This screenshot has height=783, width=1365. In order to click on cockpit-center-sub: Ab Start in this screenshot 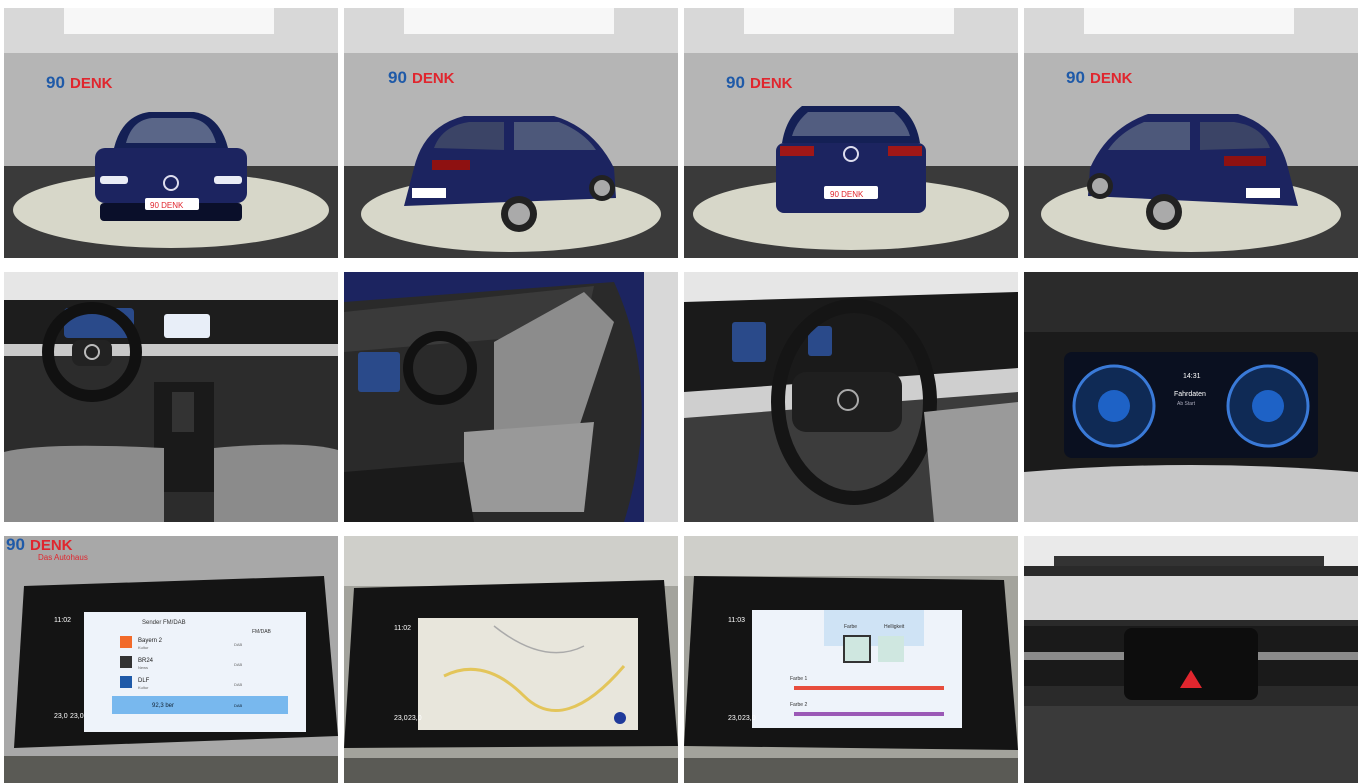, I will do `click(1186, 404)`.